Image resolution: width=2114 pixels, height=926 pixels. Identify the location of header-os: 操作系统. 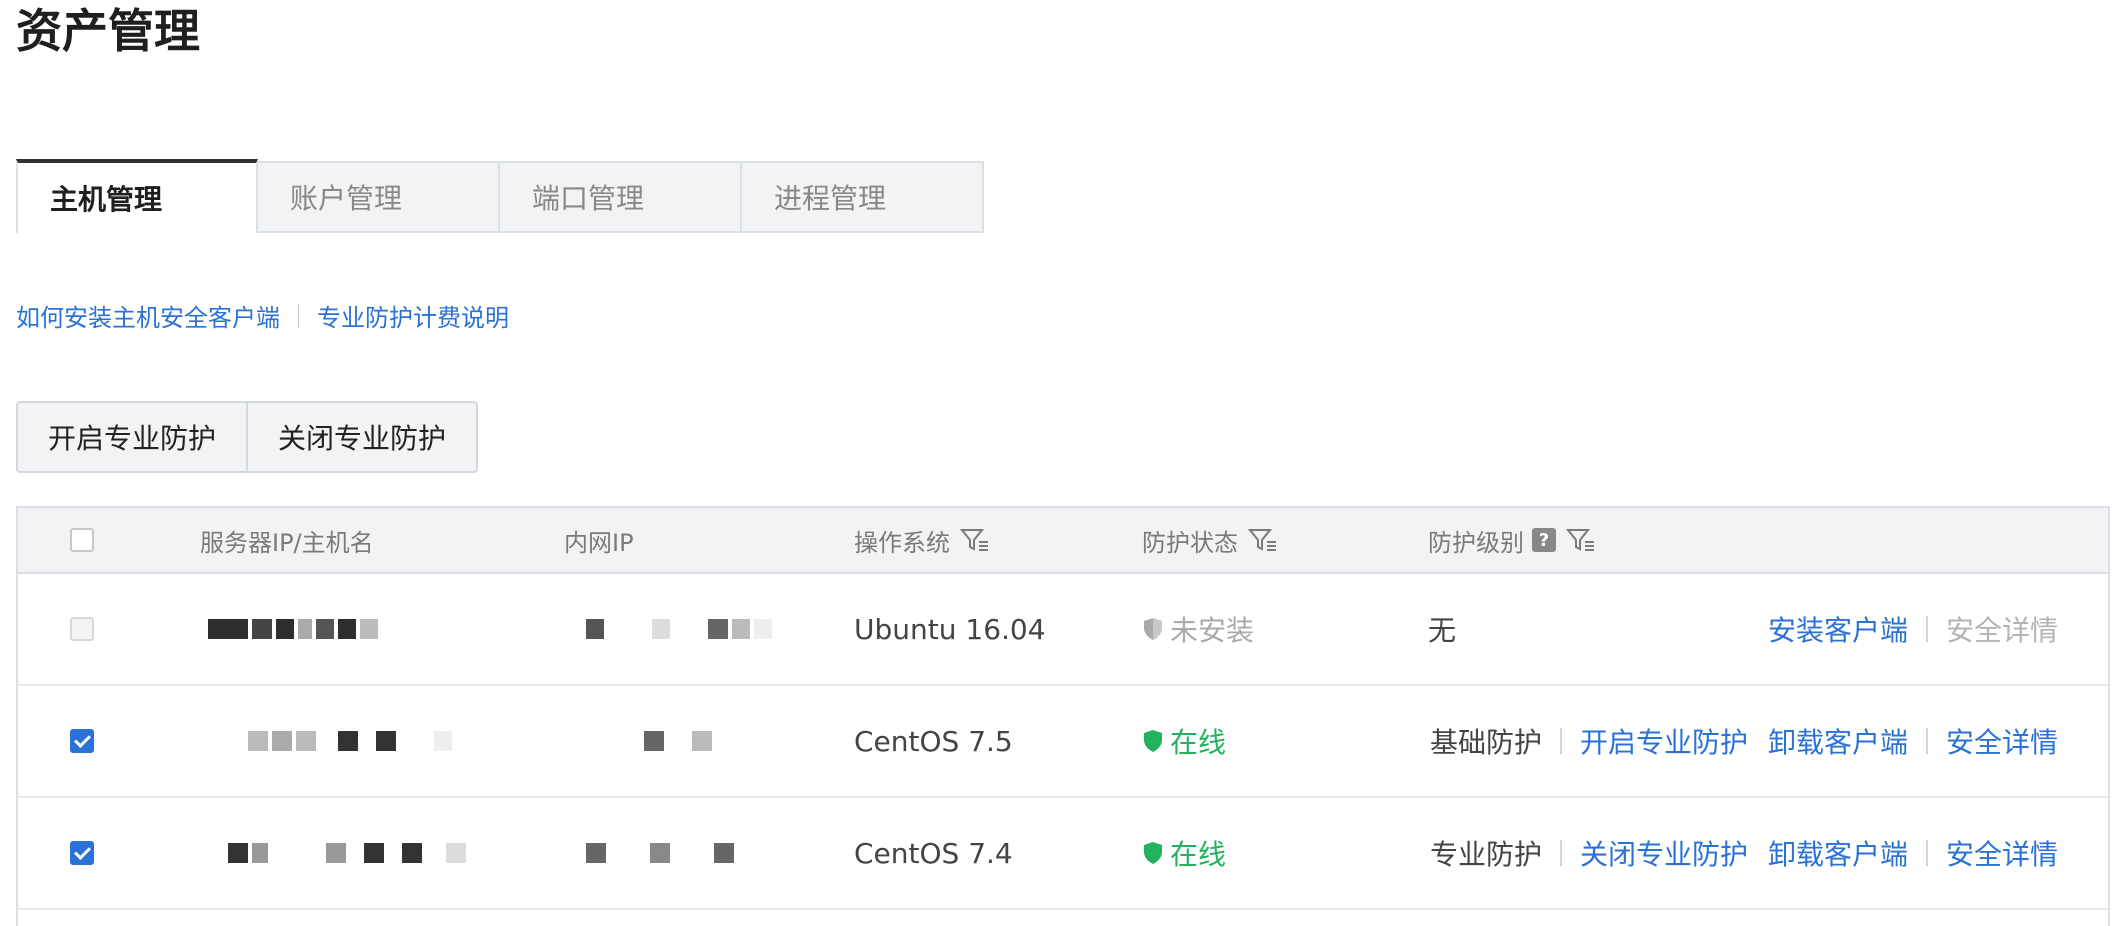
(922, 540).